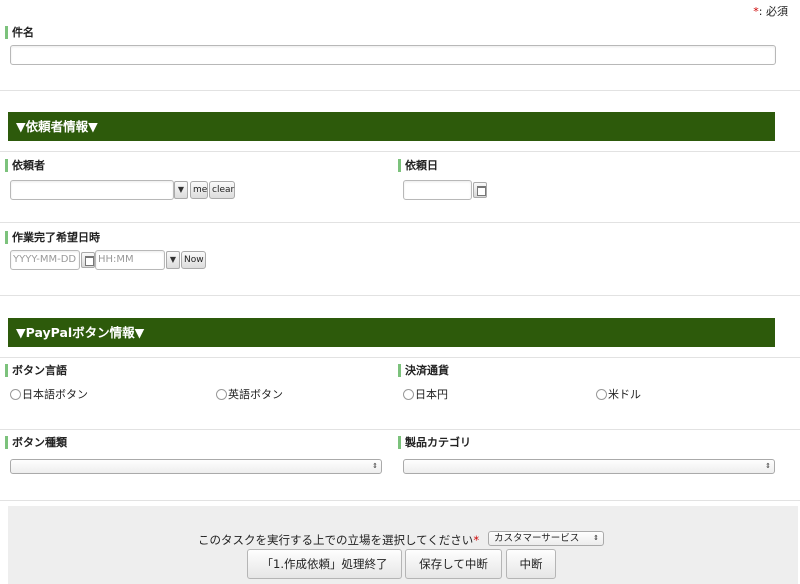 The width and height of the screenshot is (800, 584). I want to click on radio-label: 日本語ボタン, so click(55, 394).